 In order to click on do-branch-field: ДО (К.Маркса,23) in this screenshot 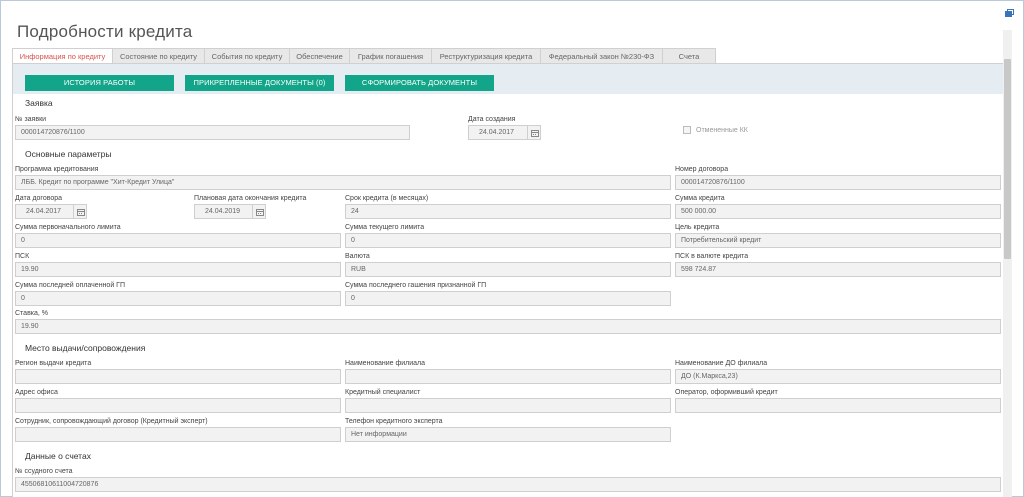, I will do `click(838, 376)`.